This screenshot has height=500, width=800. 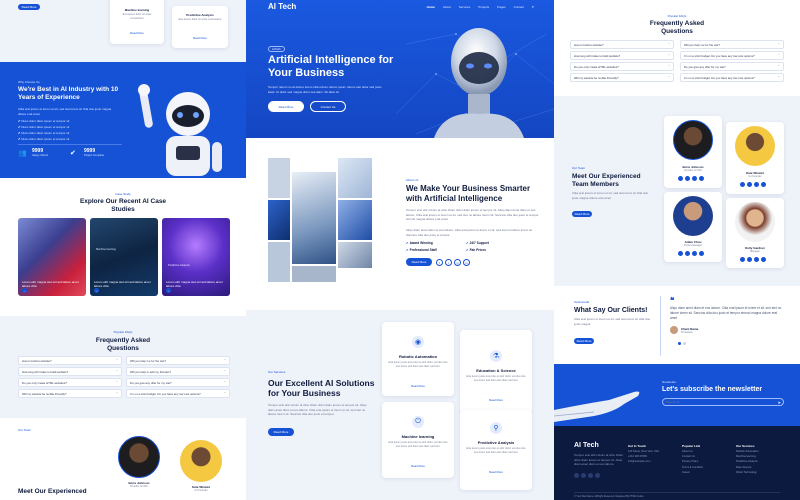 What do you see at coordinates (439, 262) in the screenshot?
I see `facebook-icon: f` at bounding box center [439, 262].